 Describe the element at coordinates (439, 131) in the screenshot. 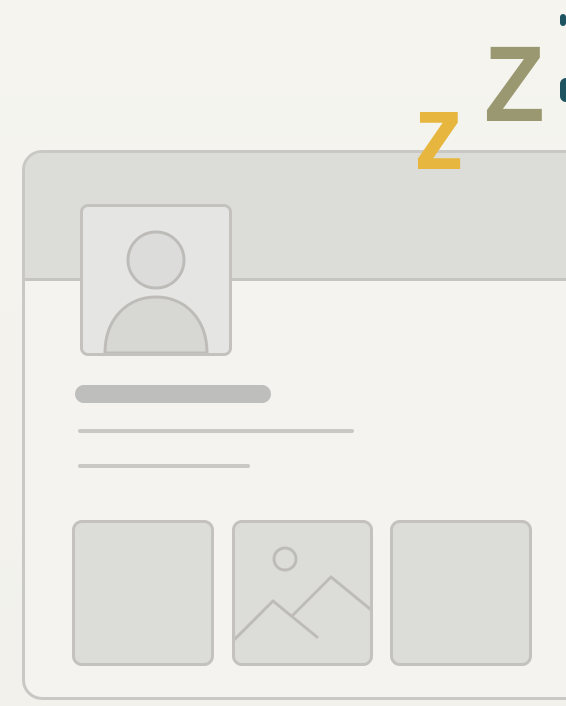

I see `sleep-z-small: z` at that location.